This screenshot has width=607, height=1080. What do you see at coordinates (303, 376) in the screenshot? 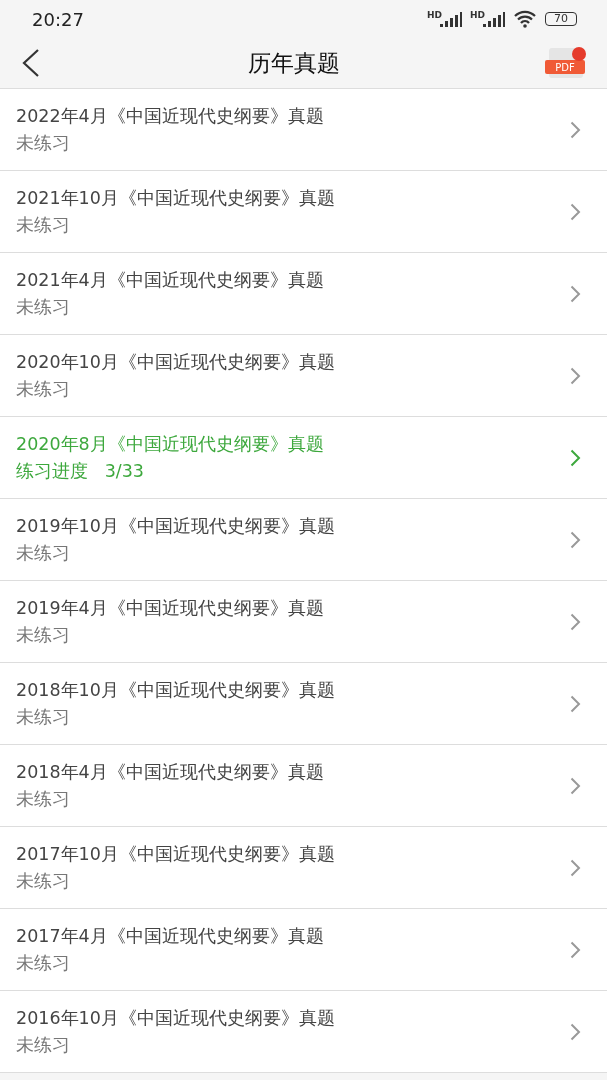
I see `paper-item: 2020年10月《中国近现代史纲要》真题 未练习` at bounding box center [303, 376].